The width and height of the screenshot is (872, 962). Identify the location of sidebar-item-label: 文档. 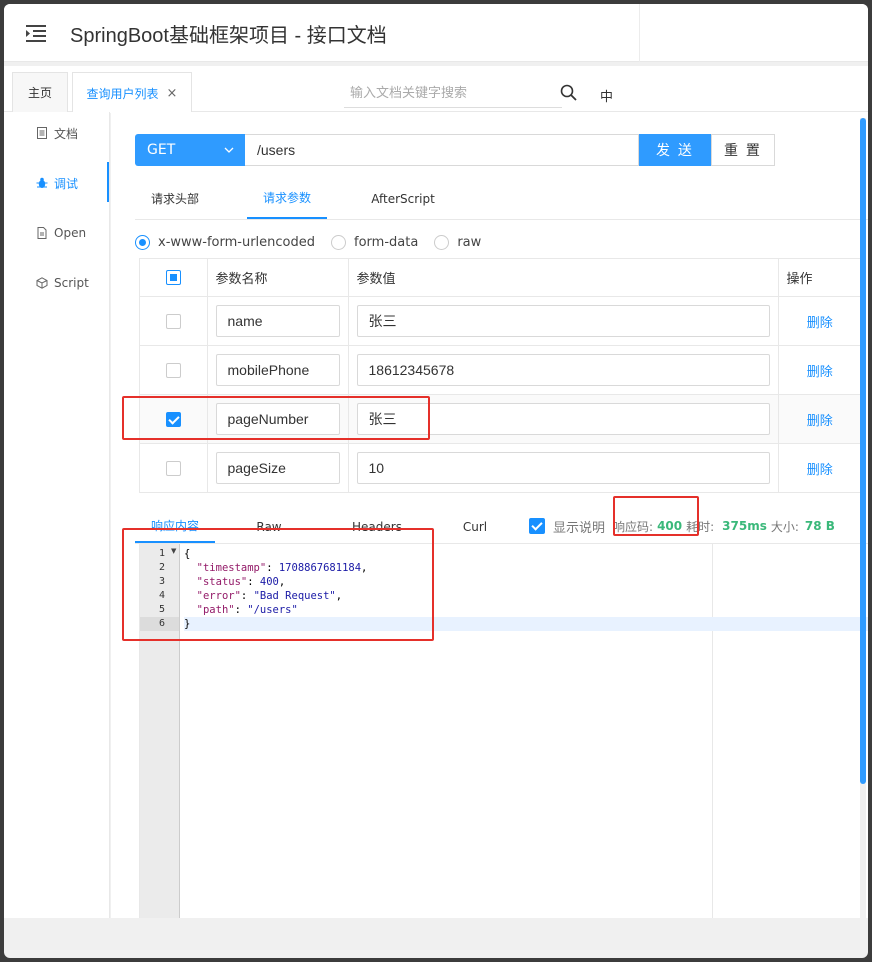
(66, 133).